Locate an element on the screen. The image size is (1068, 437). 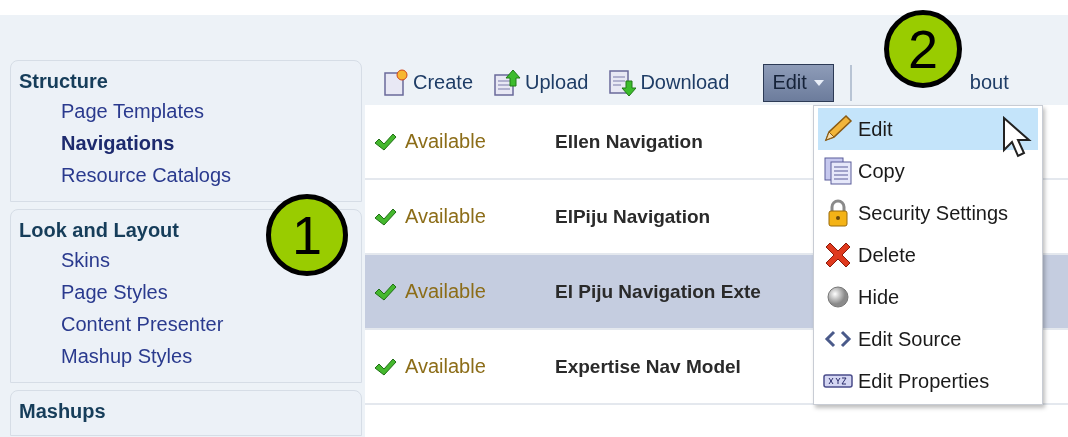
upload-icon is located at coordinates (507, 82).